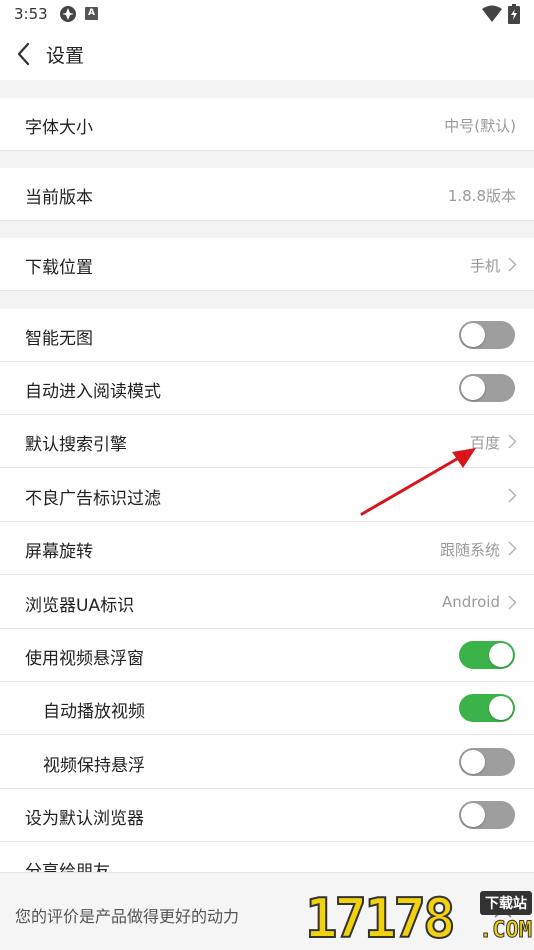  Describe the element at coordinates (492, 13) in the screenshot. I see `wifi-icon` at that location.